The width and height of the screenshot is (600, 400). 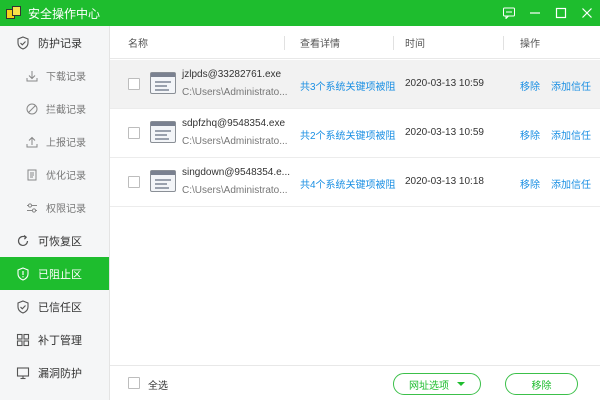 What do you see at coordinates (32, 142) in the screenshot?
I see `upload-icon` at bounding box center [32, 142].